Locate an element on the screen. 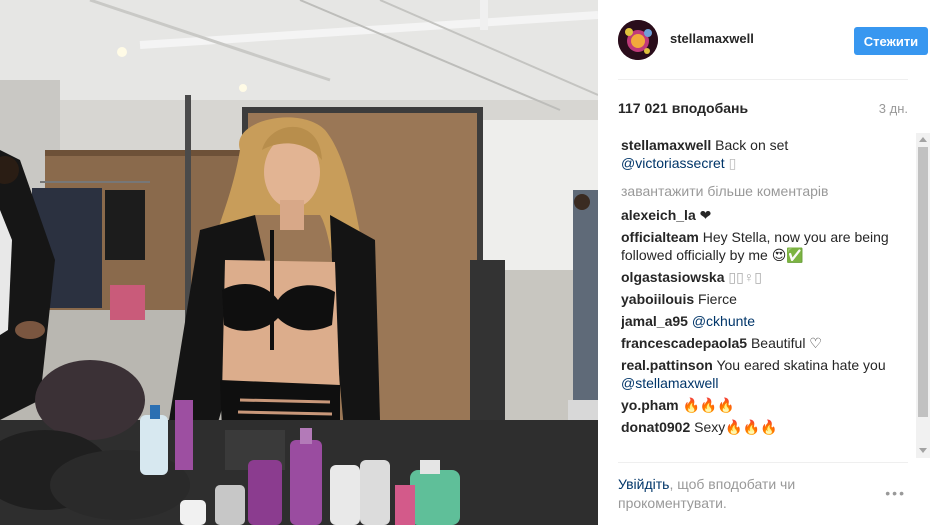 This screenshot has width=930, height=525. comment-item: donat0902 Sexy🔥🔥🔥 is located at coordinates (767, 427).